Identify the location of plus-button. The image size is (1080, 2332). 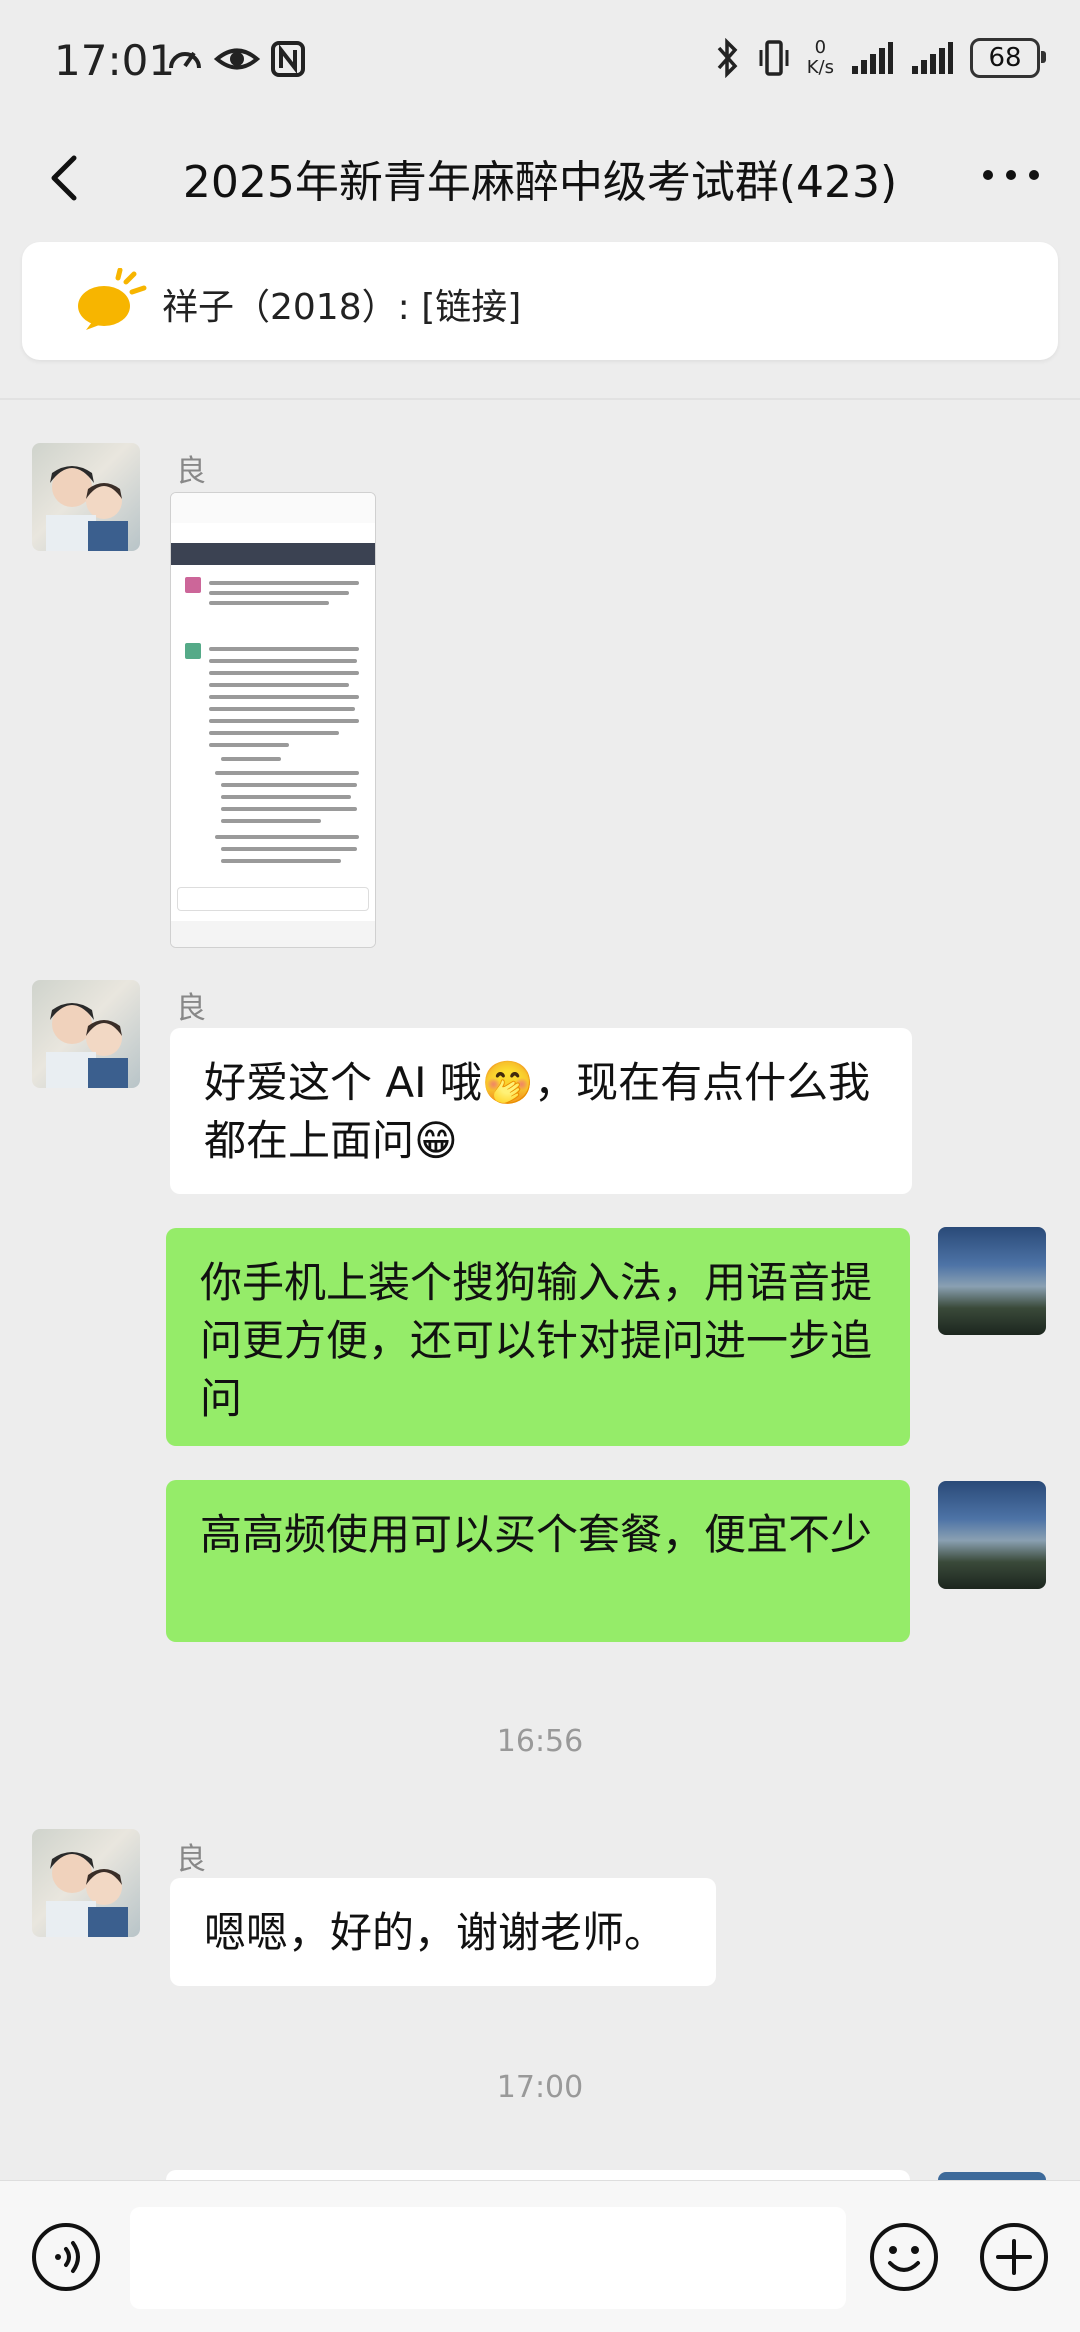
(1014, 2257).